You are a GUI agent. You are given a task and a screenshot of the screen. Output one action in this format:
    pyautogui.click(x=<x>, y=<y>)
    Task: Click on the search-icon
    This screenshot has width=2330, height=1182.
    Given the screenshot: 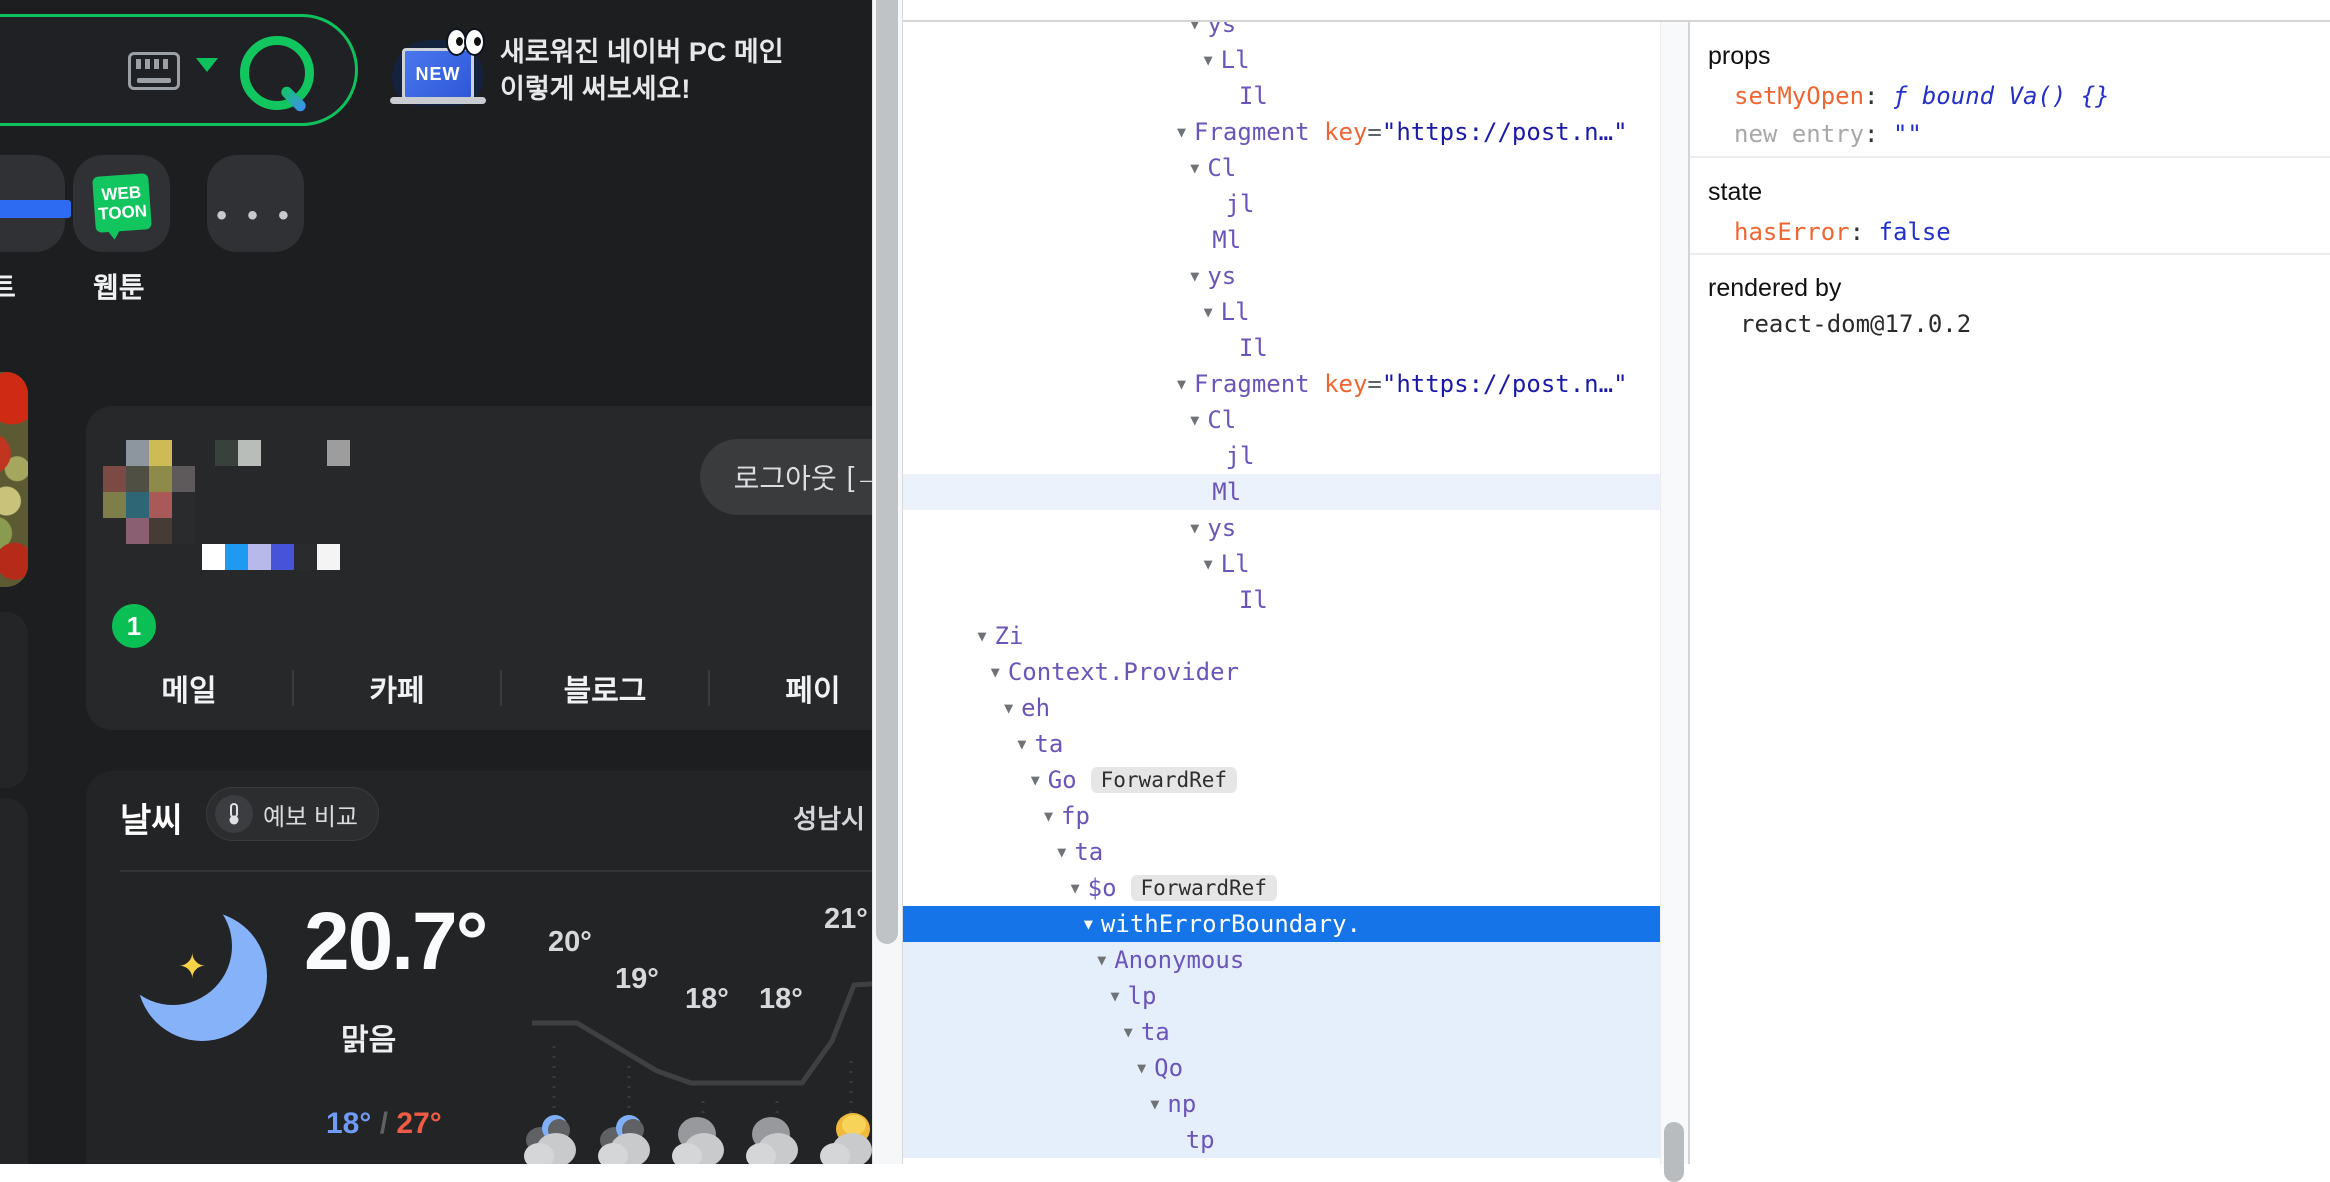 What is the action you would take?
    pyautogui.click(x=277, y=73)
    